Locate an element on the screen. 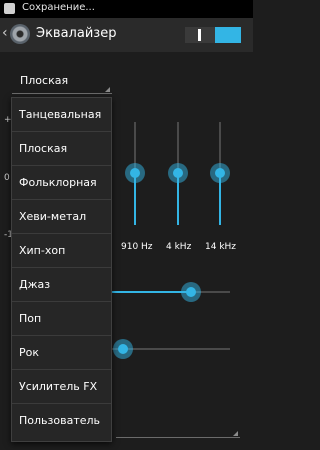  speaker-app-icon is located at coordinates (20, 34).